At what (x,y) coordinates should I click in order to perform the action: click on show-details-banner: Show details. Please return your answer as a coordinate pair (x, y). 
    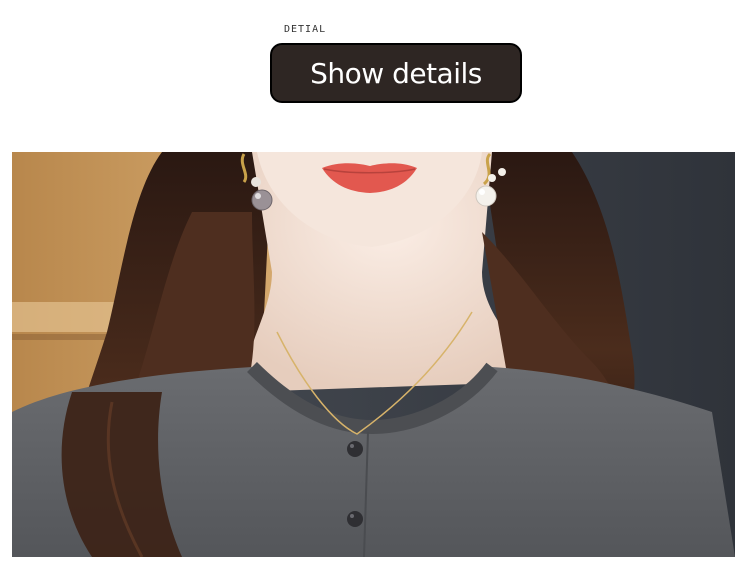
    Looking at the image, I should click on (396, 73).